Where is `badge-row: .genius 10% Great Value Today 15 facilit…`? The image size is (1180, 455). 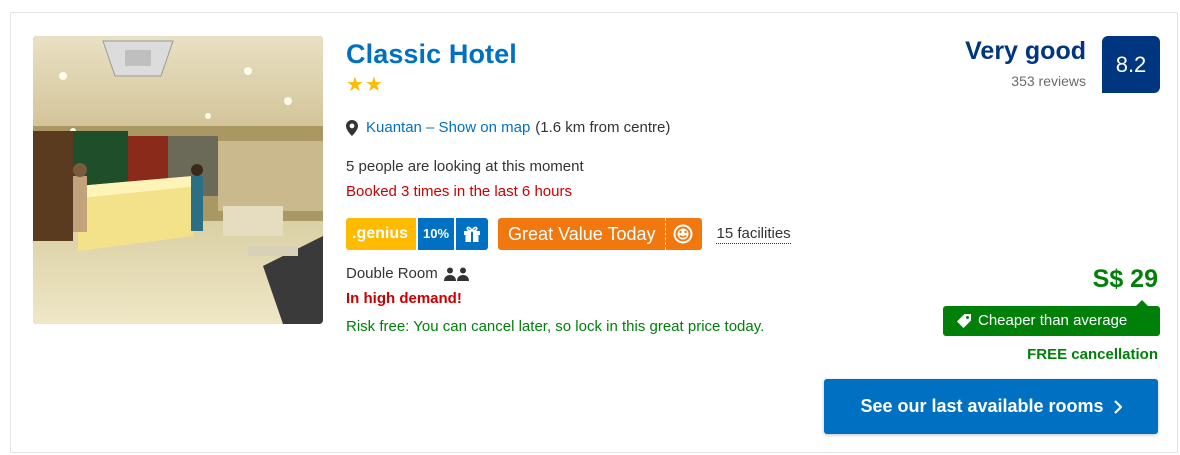
badge-row: .genius 10% Great Value Today 15 facilit… is located at coordinates (568, 234).